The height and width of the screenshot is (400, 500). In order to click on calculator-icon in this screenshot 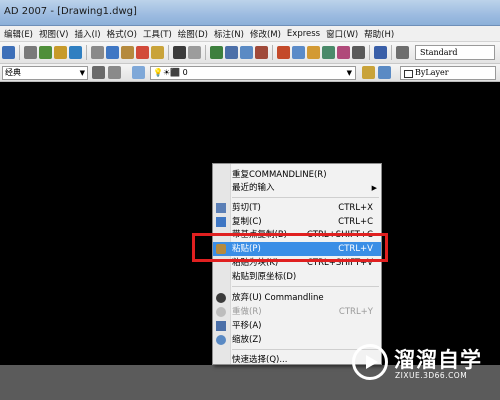, I will do `click(358, 52)`.